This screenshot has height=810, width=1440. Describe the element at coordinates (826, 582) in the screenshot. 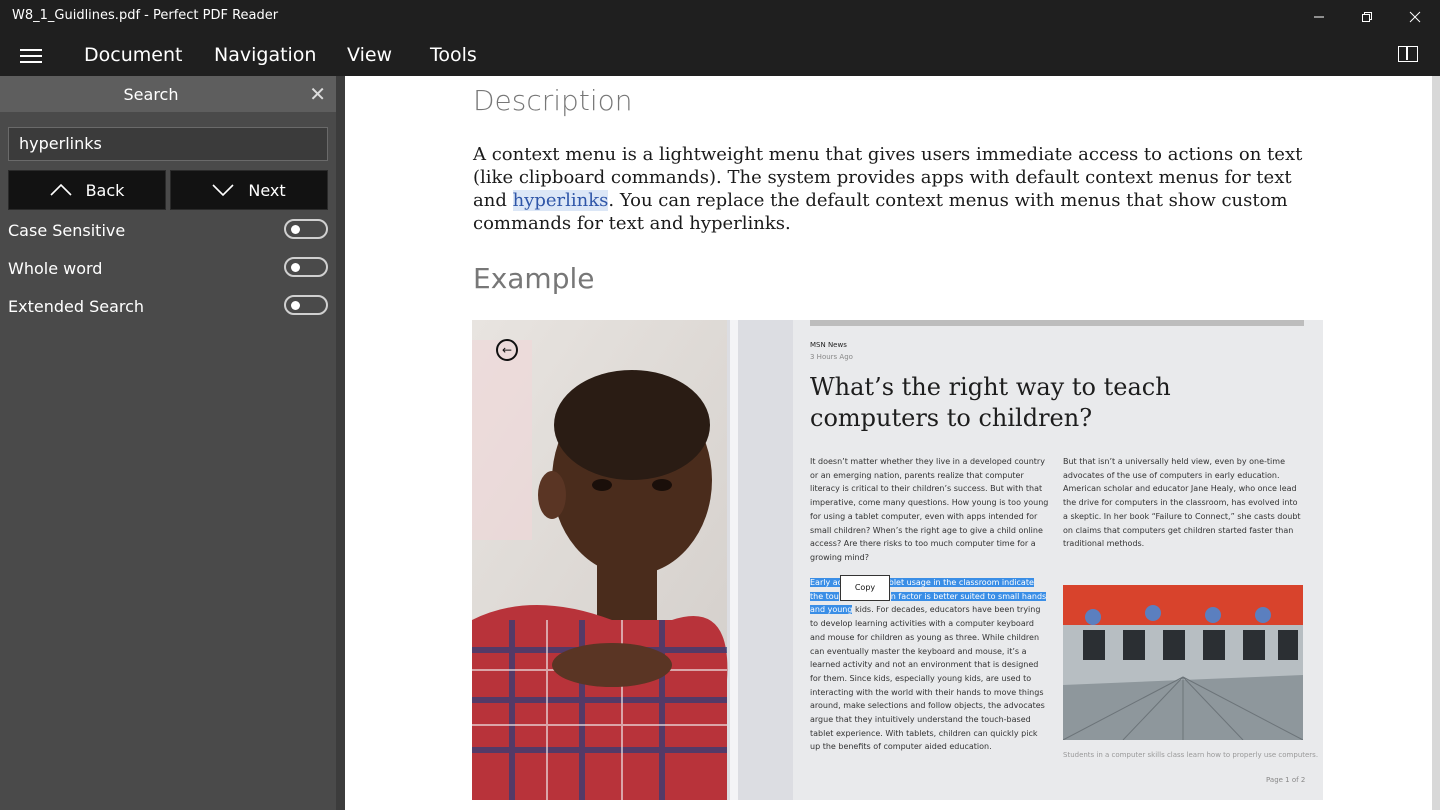

I see `sel-a: Early ad` at that location.